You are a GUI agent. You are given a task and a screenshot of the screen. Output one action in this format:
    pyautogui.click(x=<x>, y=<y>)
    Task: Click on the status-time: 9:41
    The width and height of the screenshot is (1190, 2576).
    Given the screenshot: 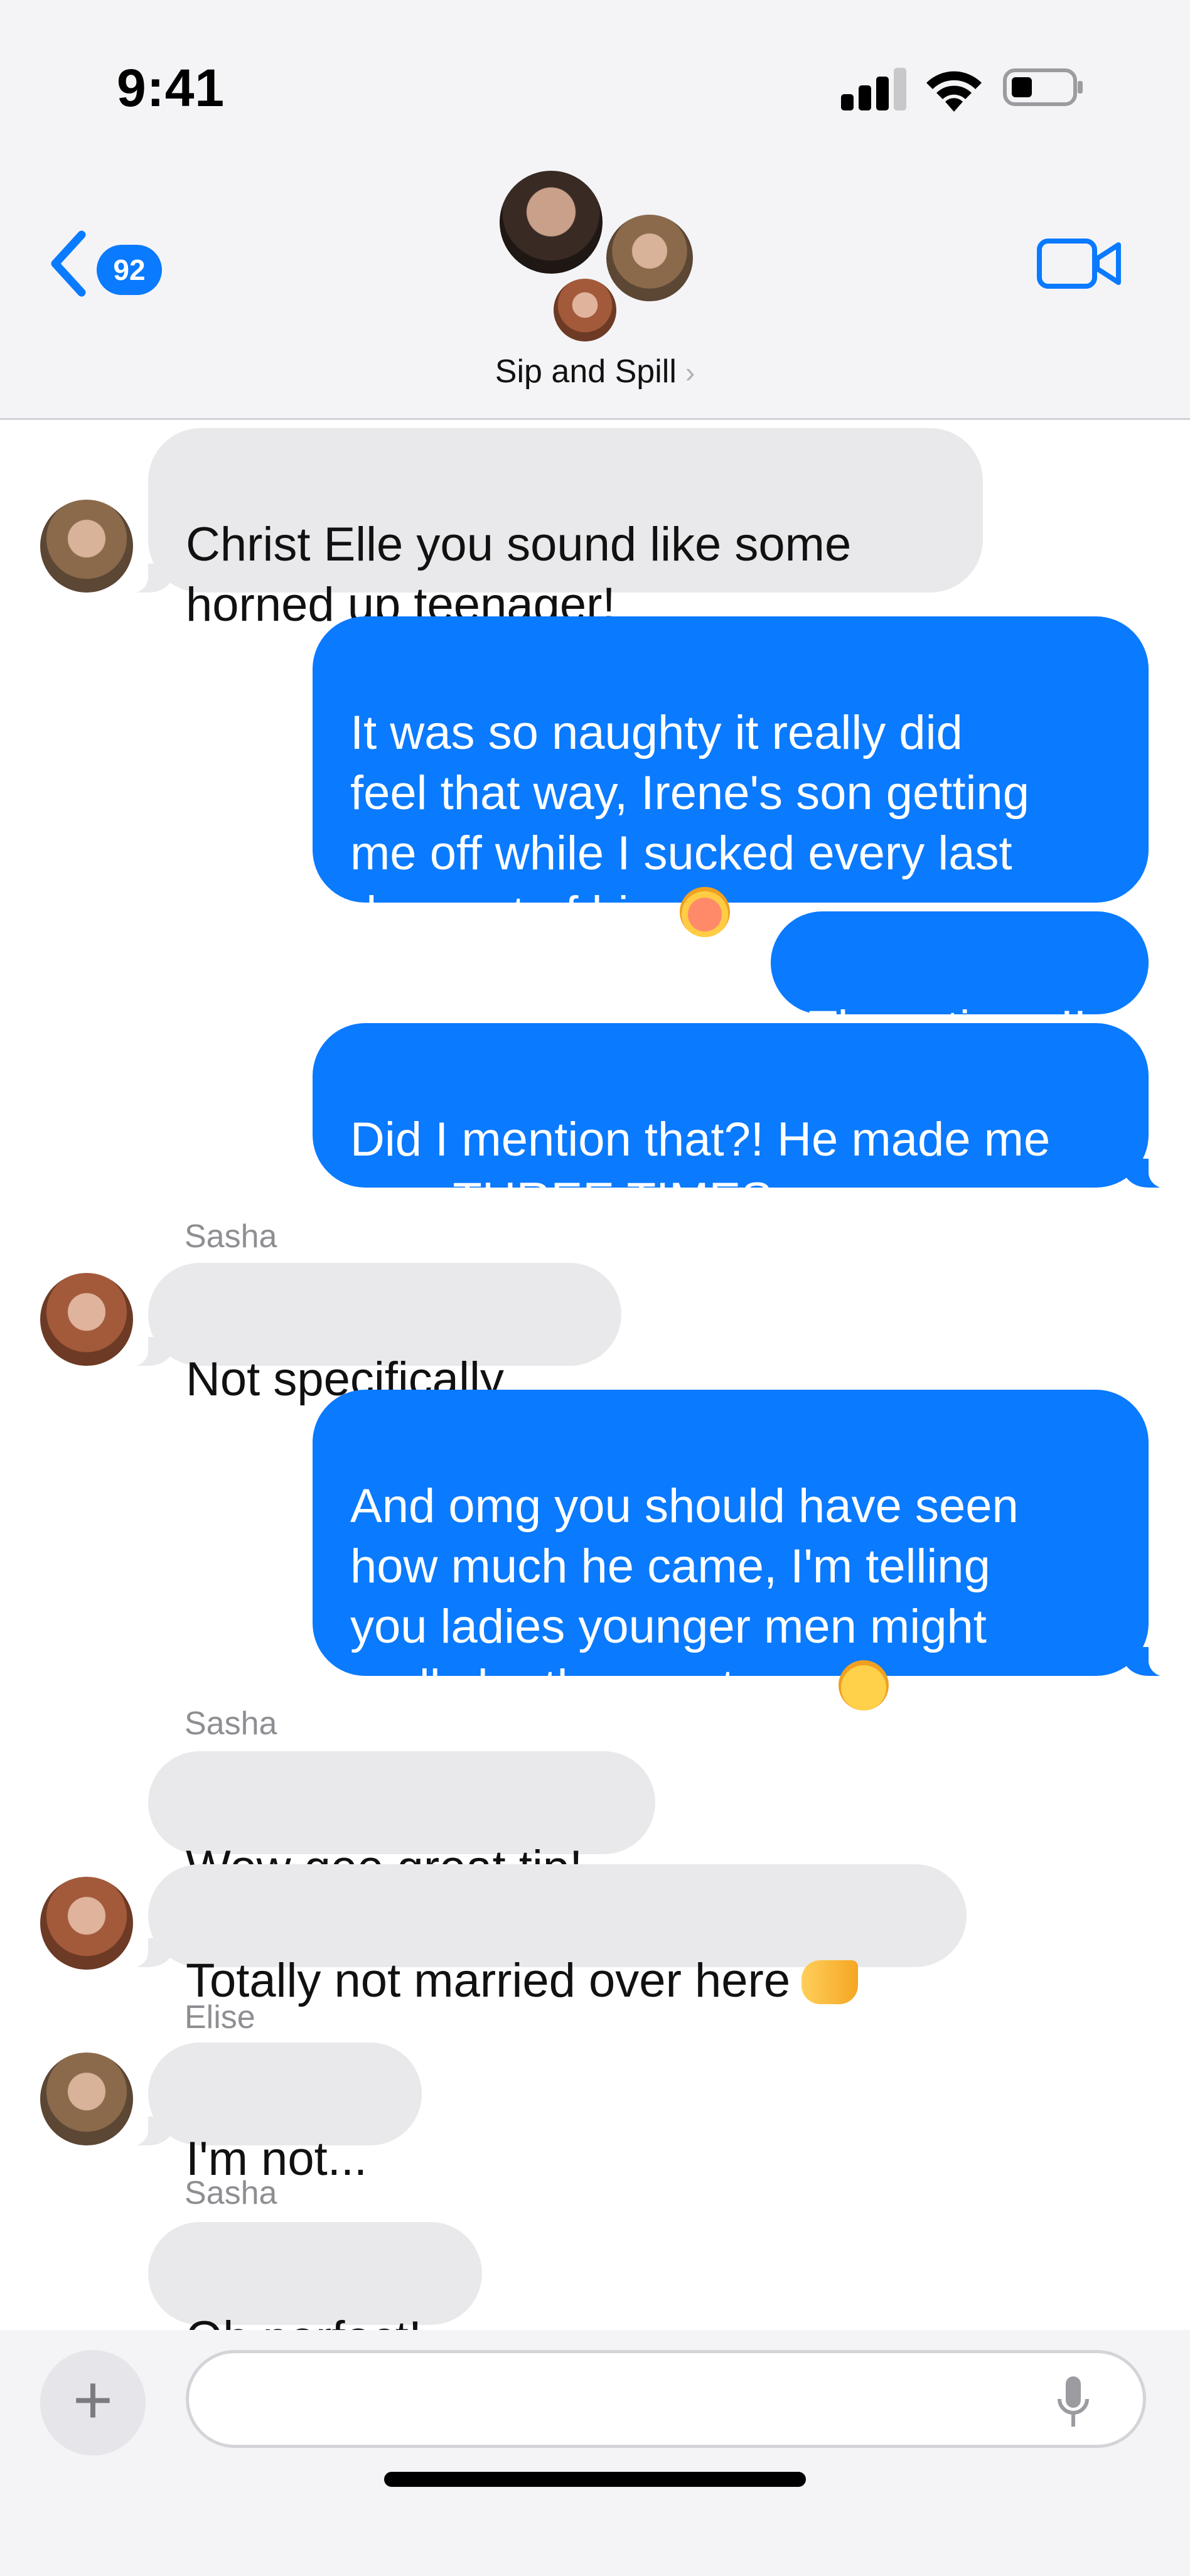 What is the action you would take?
    pyautogui.click(x=171, y=88)
    